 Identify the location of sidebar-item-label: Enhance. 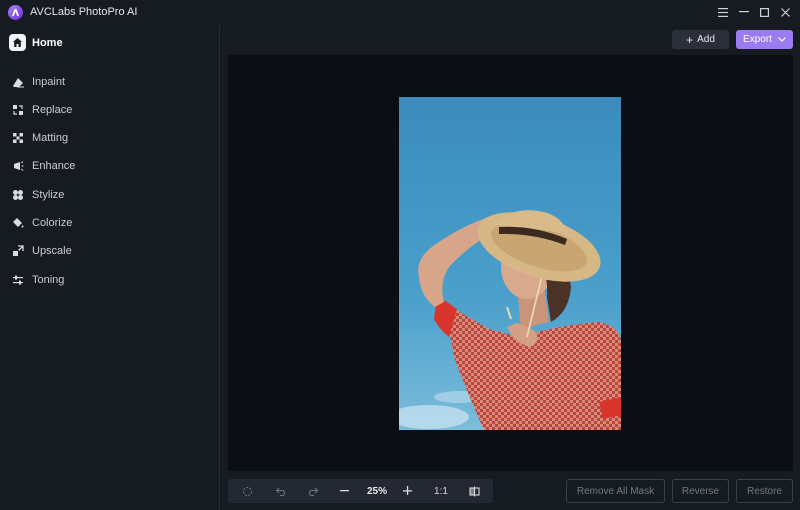
(54, 166).